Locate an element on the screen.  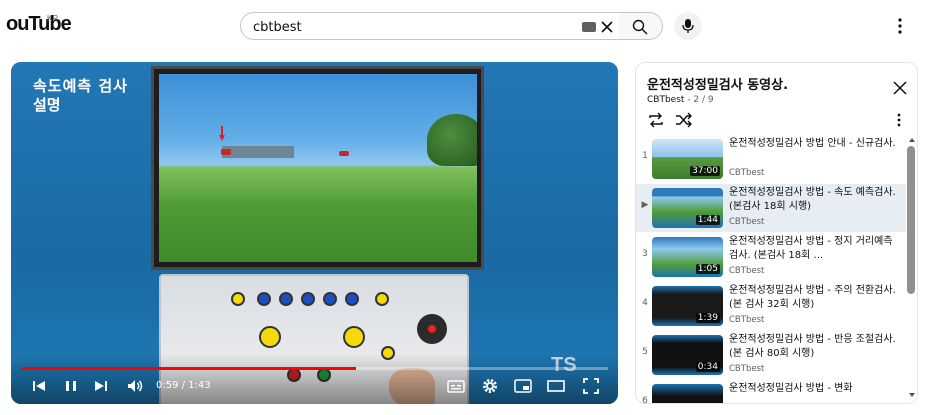
duration-badge: 37:00 is located at coordinates (705, 171).